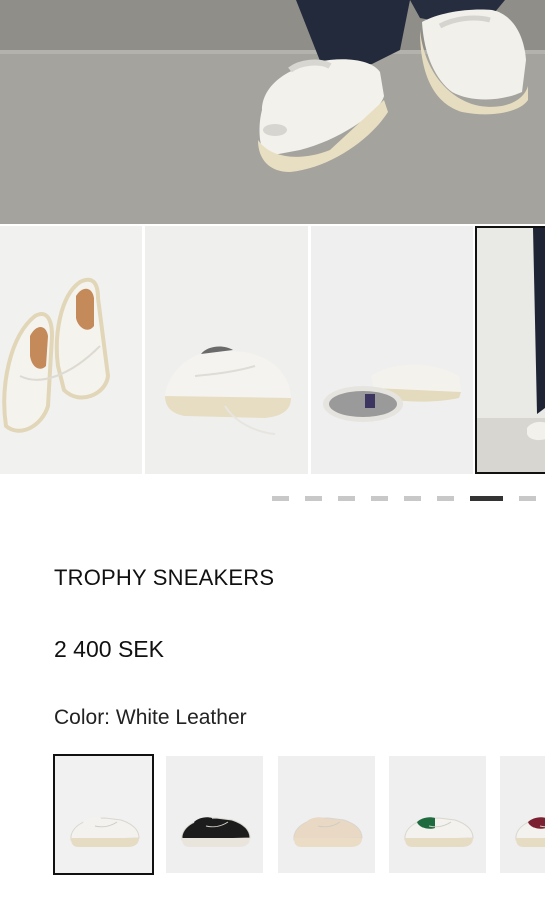 The width and height of the screenshot is (545, 900). Describe the element at coordinates (164, 577) in the screenshot. I see `product-title: TROPHY SNEAKERS` at that location.